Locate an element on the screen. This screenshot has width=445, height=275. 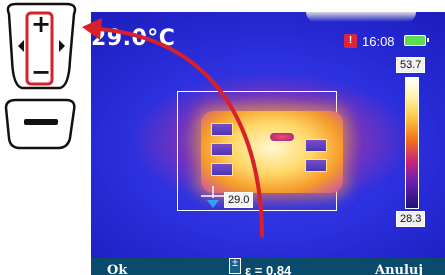
battery-icon is located at coordinates (416, 40).